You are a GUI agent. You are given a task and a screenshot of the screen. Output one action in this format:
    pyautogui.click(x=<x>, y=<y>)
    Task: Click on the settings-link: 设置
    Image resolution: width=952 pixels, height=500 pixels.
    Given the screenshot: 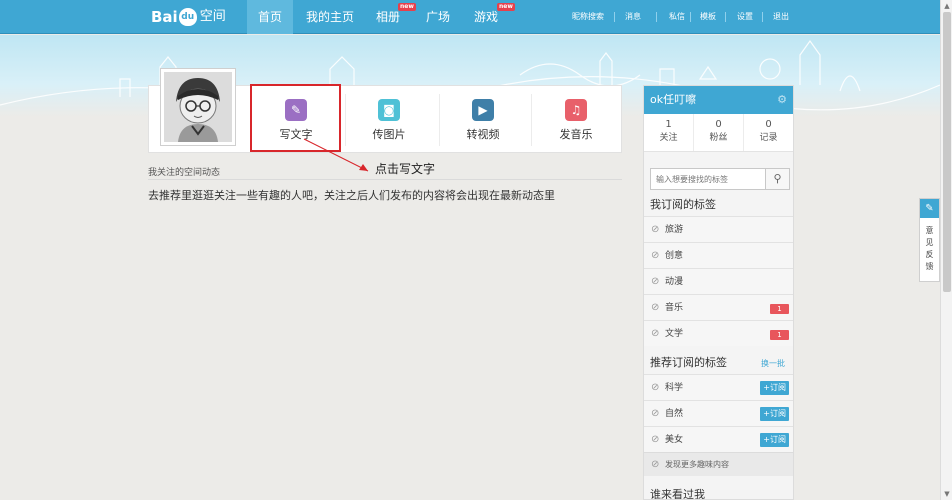 What is the action you would take?
    pyautogui.click(x=745, y=17)
    